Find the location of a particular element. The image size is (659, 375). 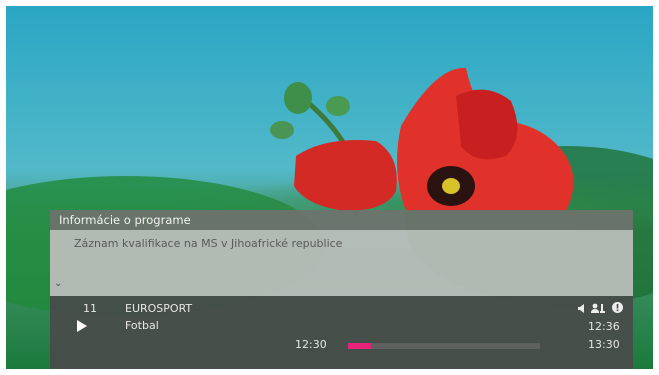

chevron-down-icon: ⌄ is located at coordinates (58, 283).